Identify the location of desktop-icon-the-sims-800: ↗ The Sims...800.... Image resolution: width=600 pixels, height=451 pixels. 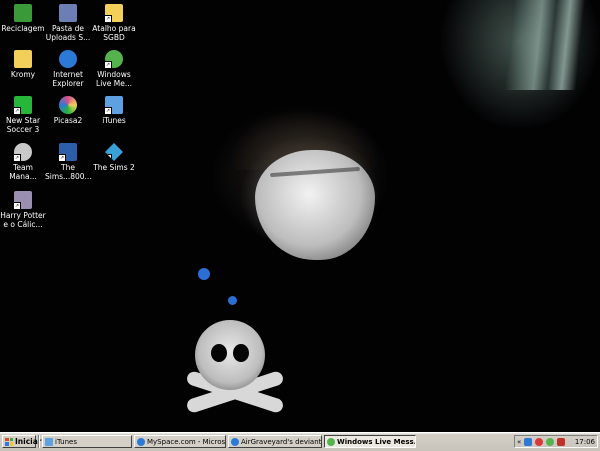
(68, 162).